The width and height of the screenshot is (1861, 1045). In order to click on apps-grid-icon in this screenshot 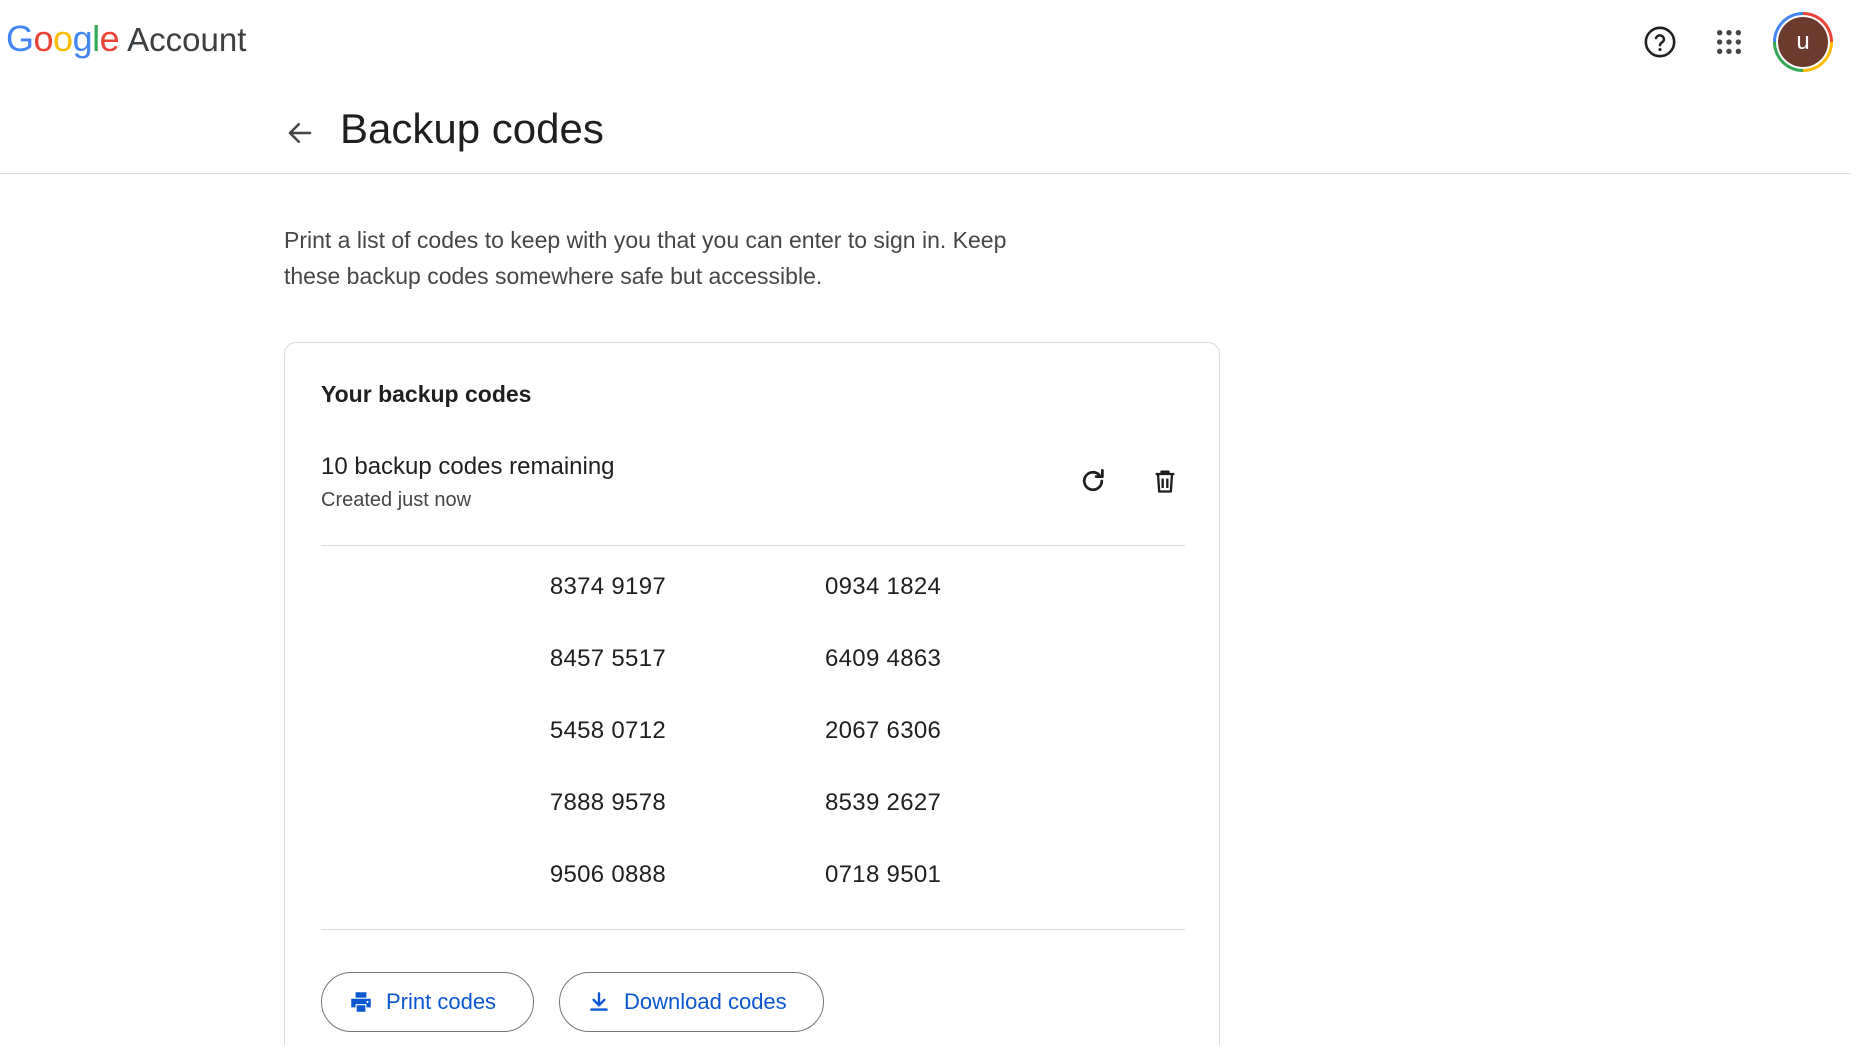, I will do `click(1729, 42)`.